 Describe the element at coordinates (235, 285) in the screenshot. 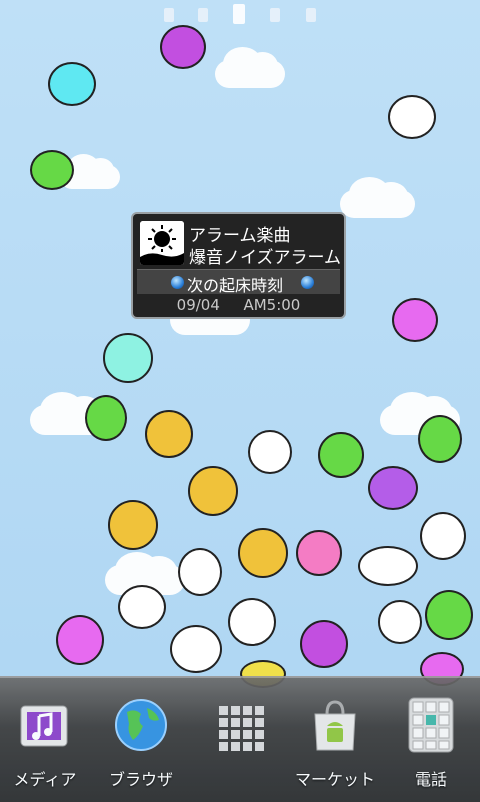

I see `next-alarm-label: 次の起床時刻` at that location.